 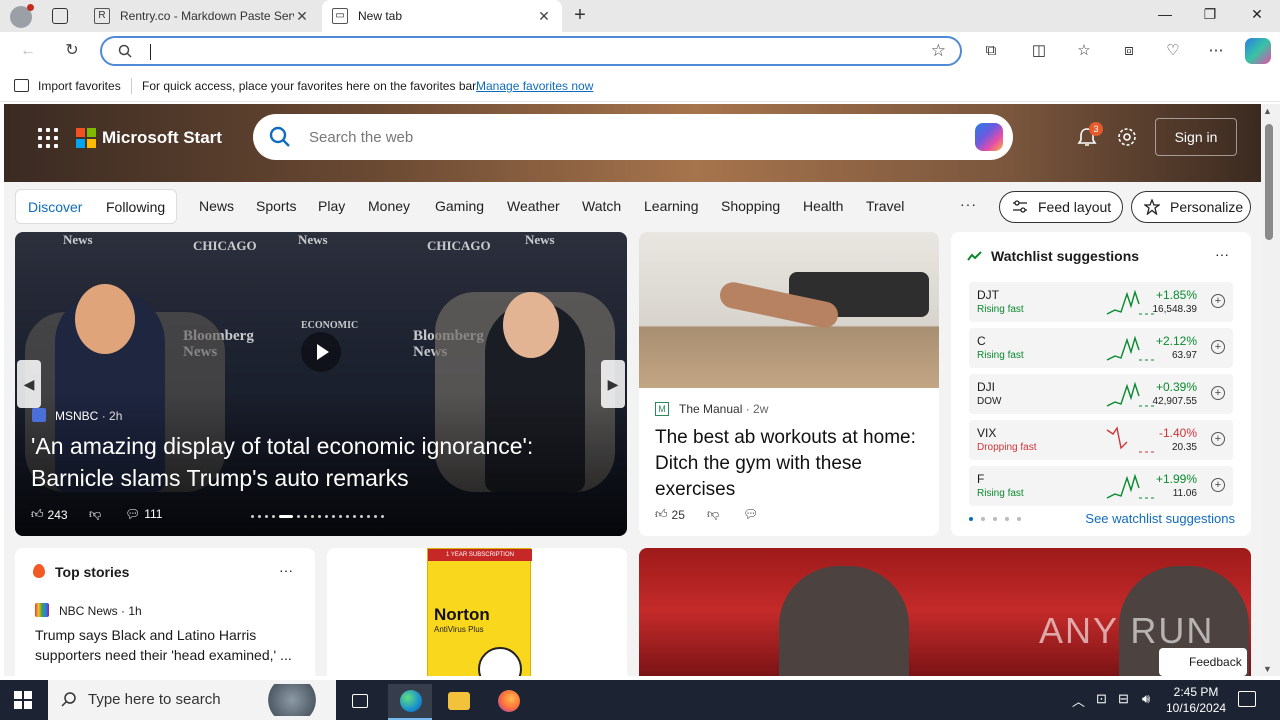 I want to click on tab-discover: Discover, so click(x=55, y=207).